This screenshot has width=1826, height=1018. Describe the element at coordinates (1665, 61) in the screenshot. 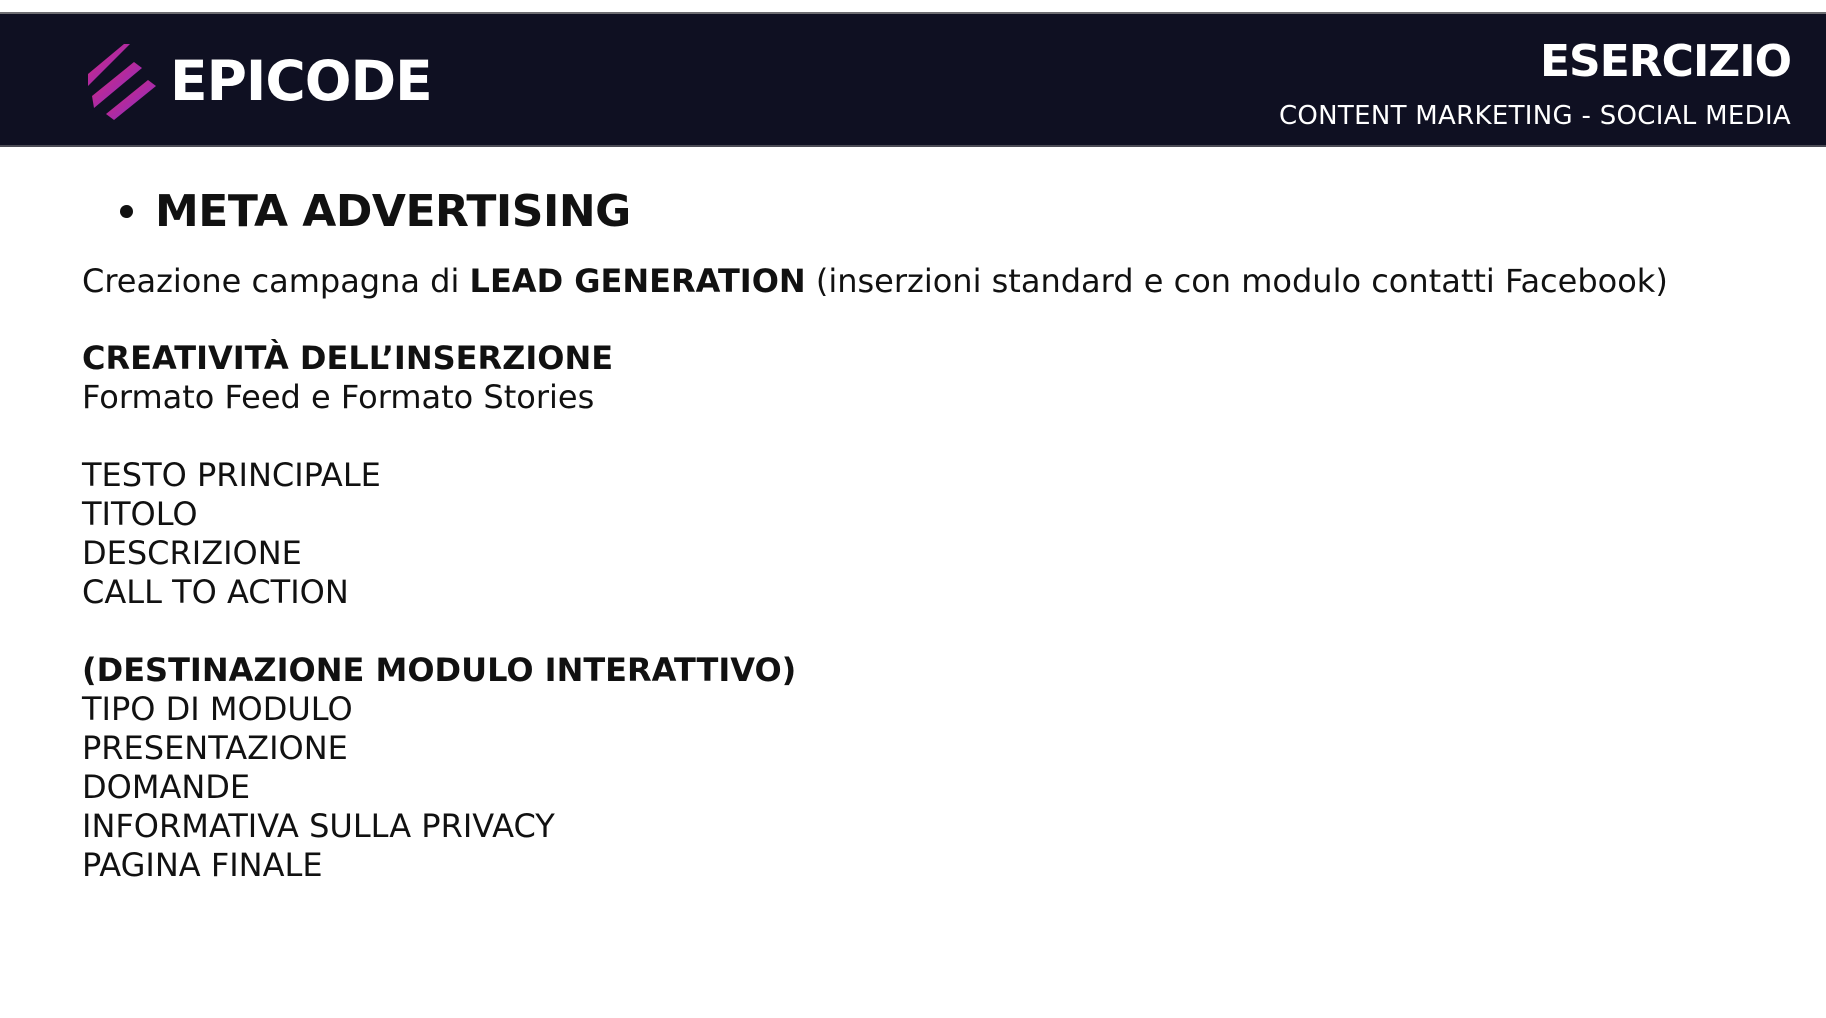

I see `page-title: ESERCIZIO` at that location.